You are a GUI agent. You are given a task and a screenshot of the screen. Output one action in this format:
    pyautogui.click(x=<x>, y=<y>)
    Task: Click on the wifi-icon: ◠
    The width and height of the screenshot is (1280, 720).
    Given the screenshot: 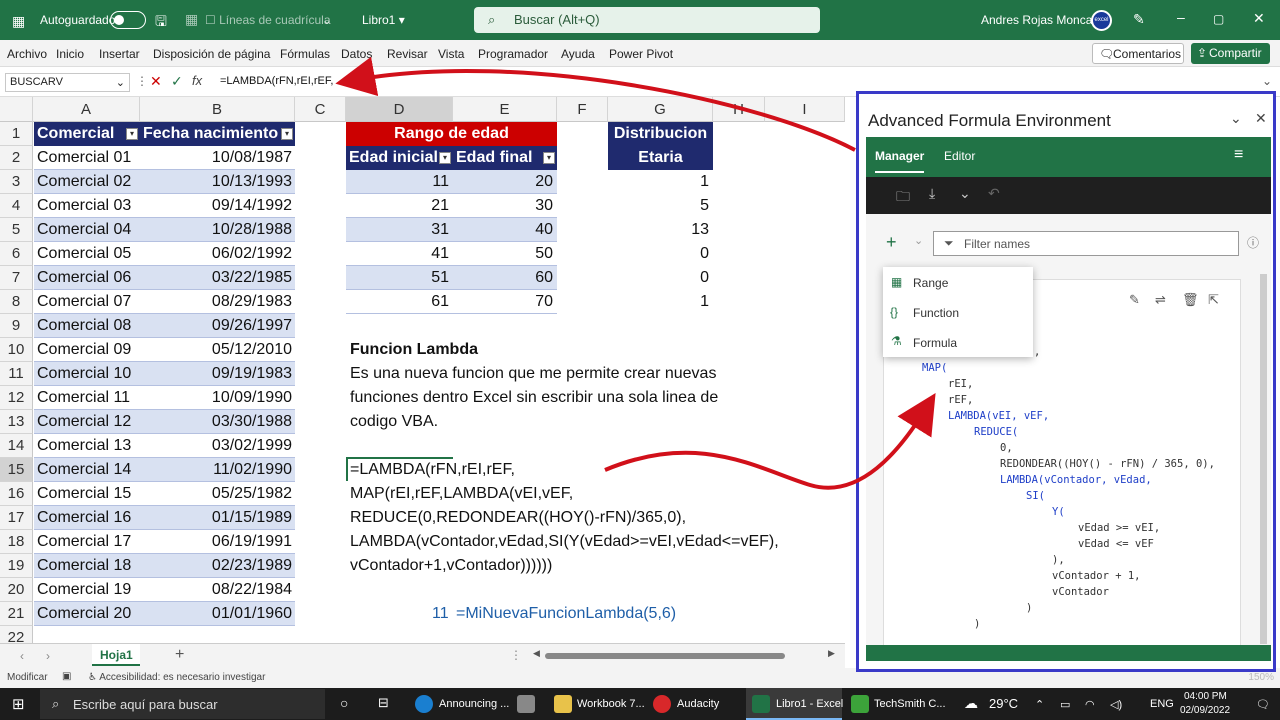 What is the action you would take?
    pyautogui.click(x=1090, y=704)
    